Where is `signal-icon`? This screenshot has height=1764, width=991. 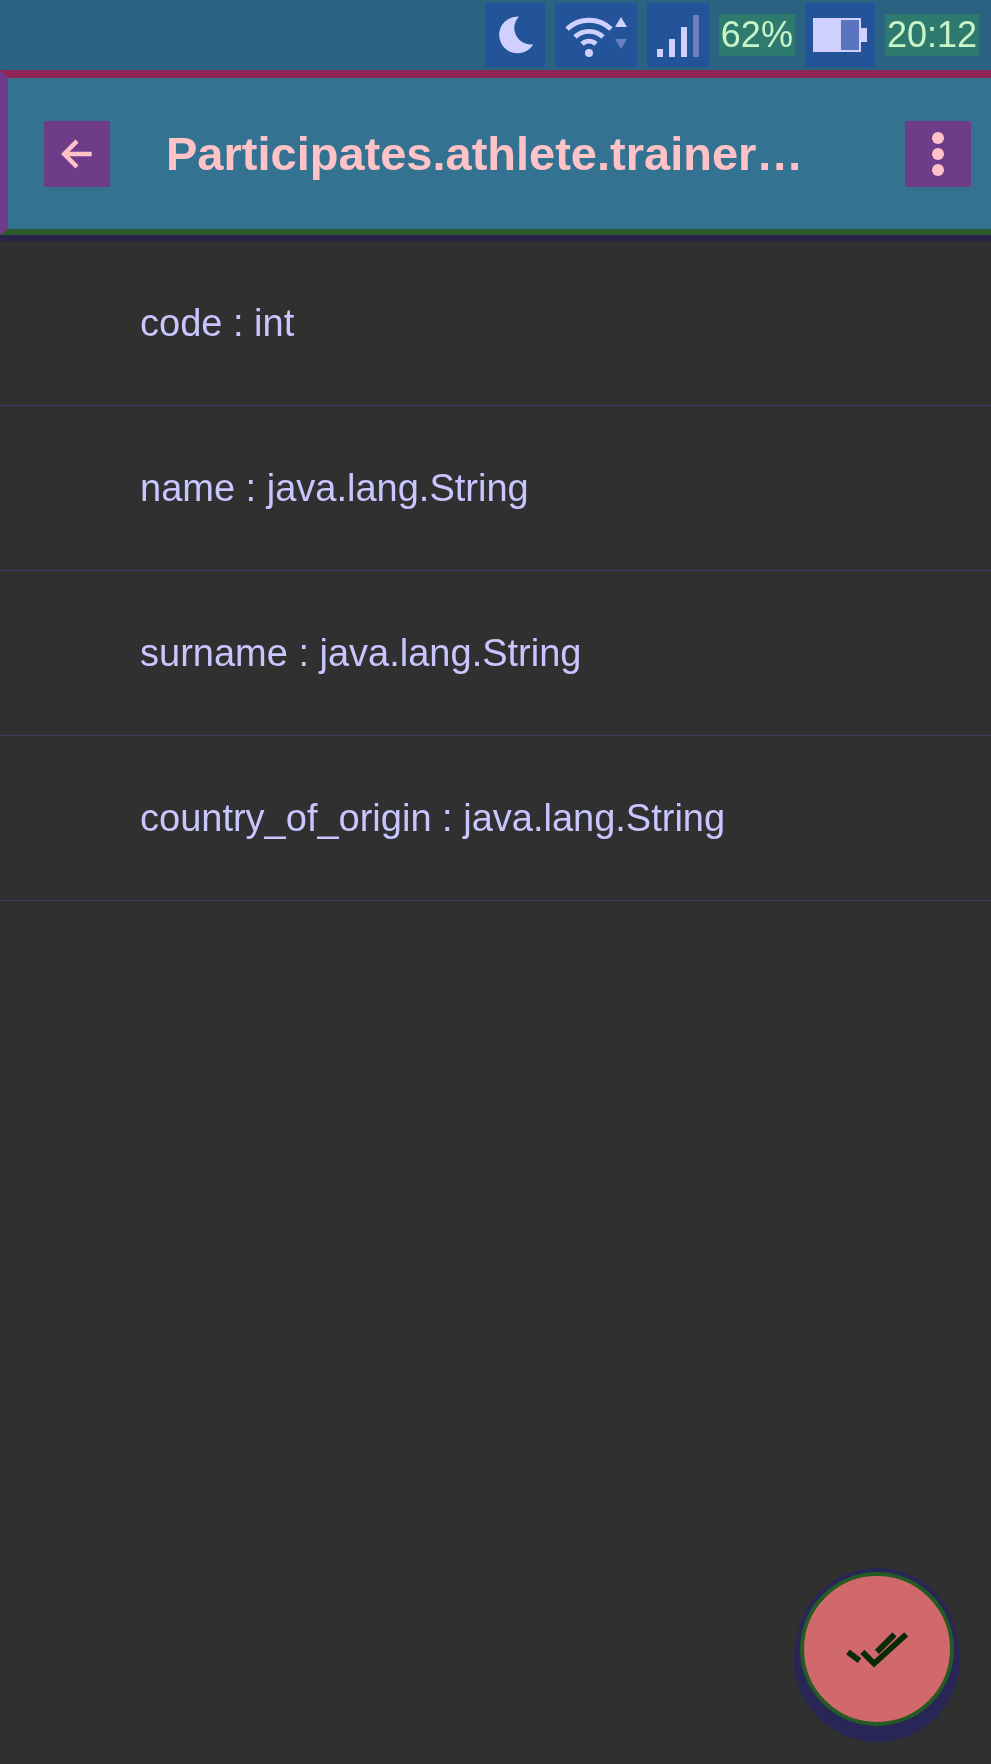
signal-icon is located at coordinates (677, 35).